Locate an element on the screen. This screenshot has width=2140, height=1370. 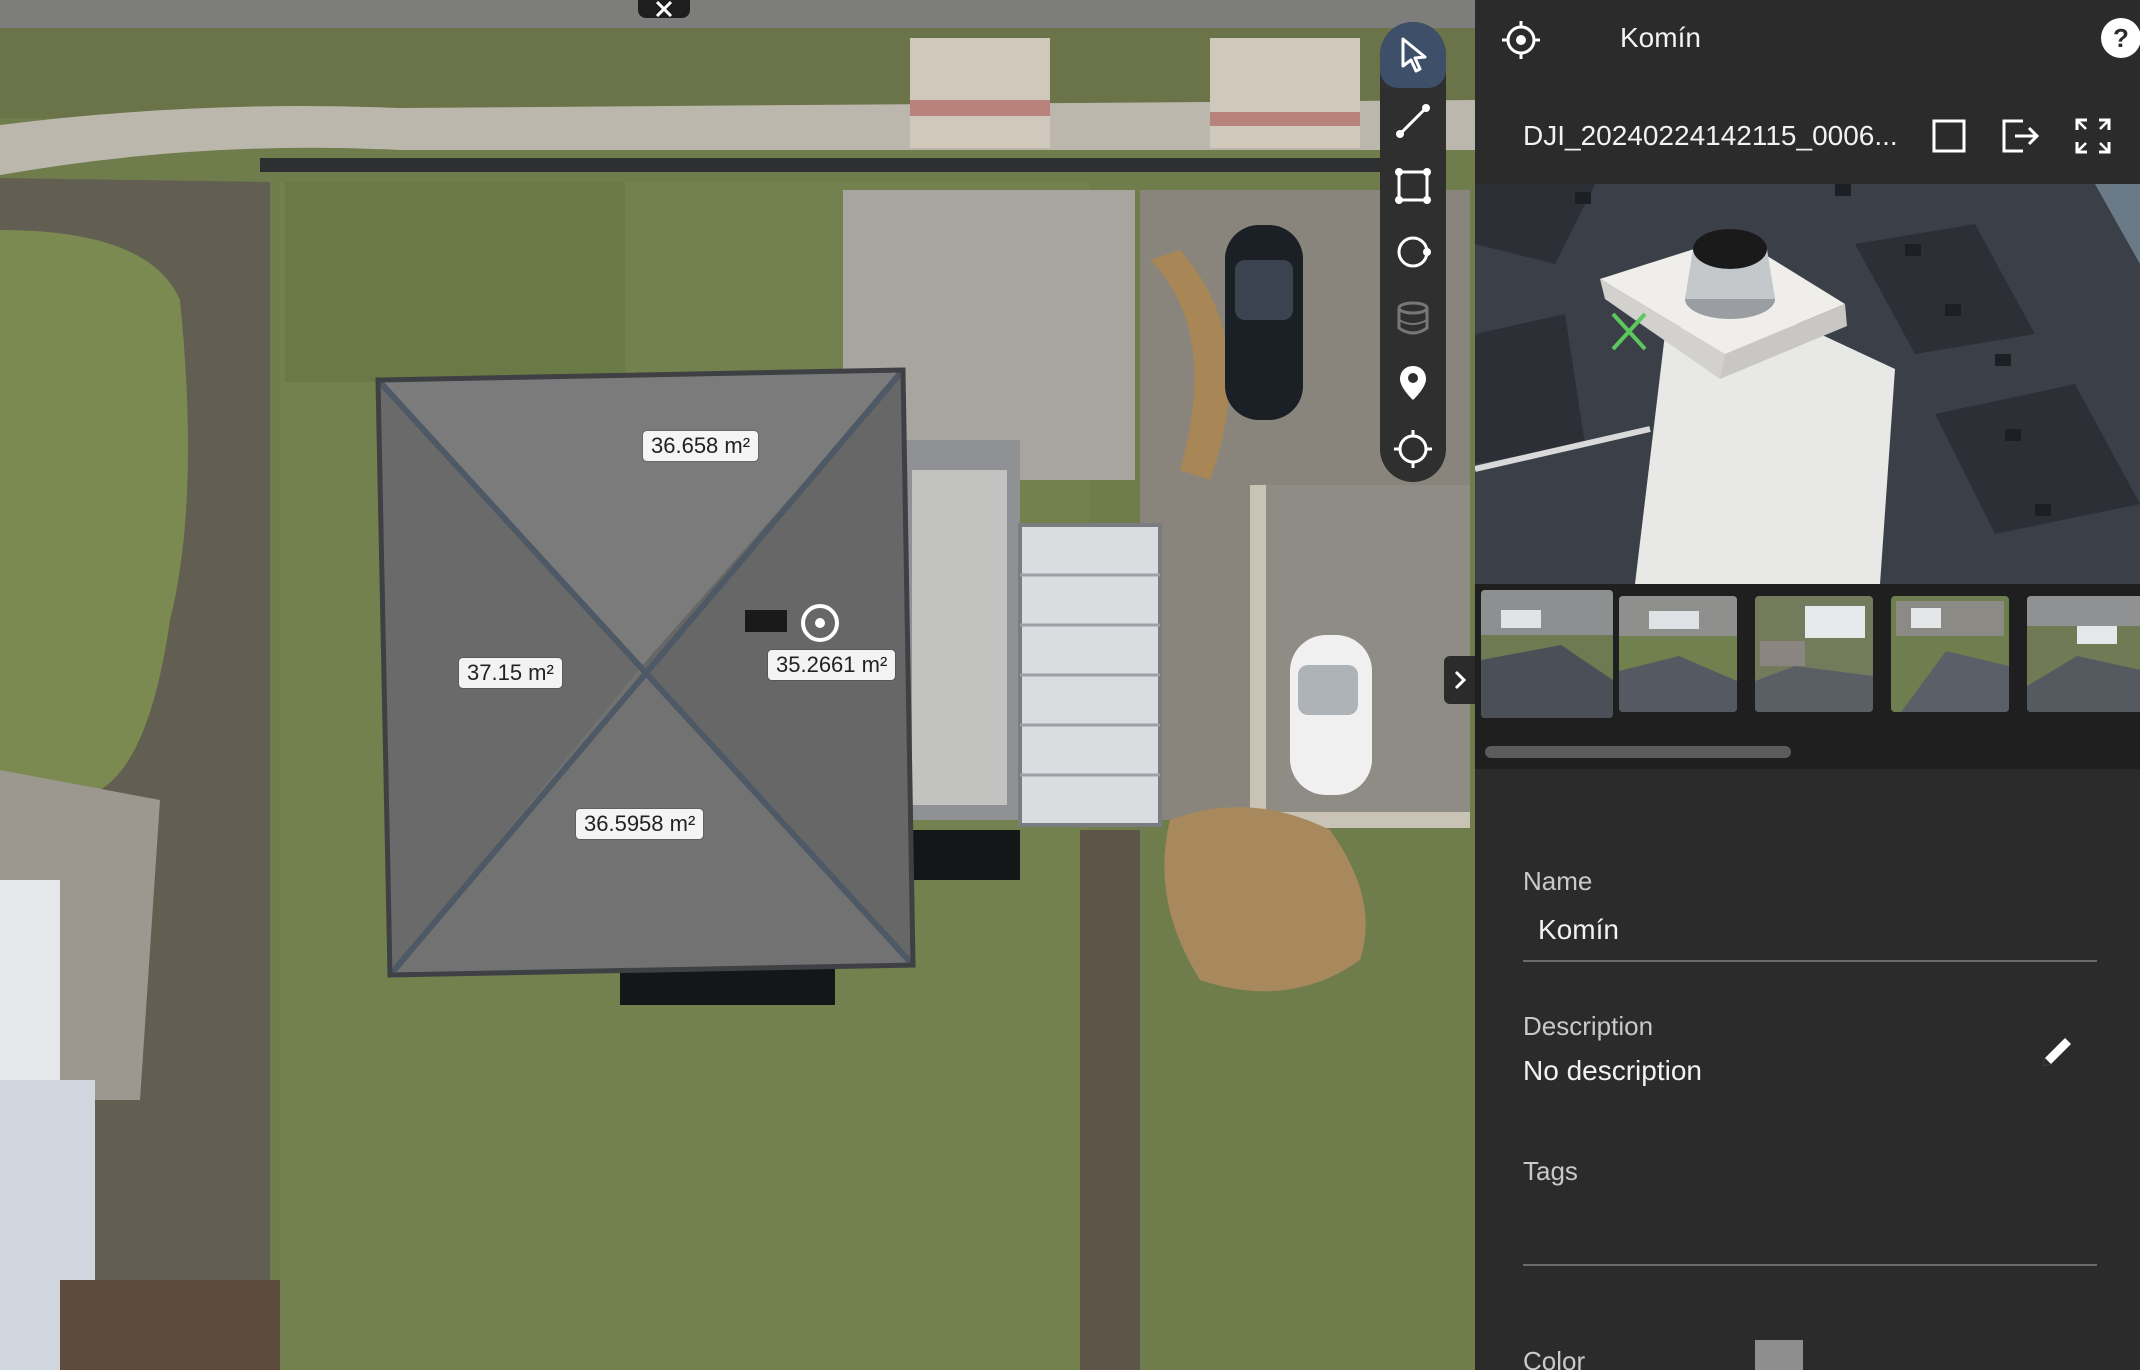
cursor-arrow-icon is located at coordinates (1414, 55).